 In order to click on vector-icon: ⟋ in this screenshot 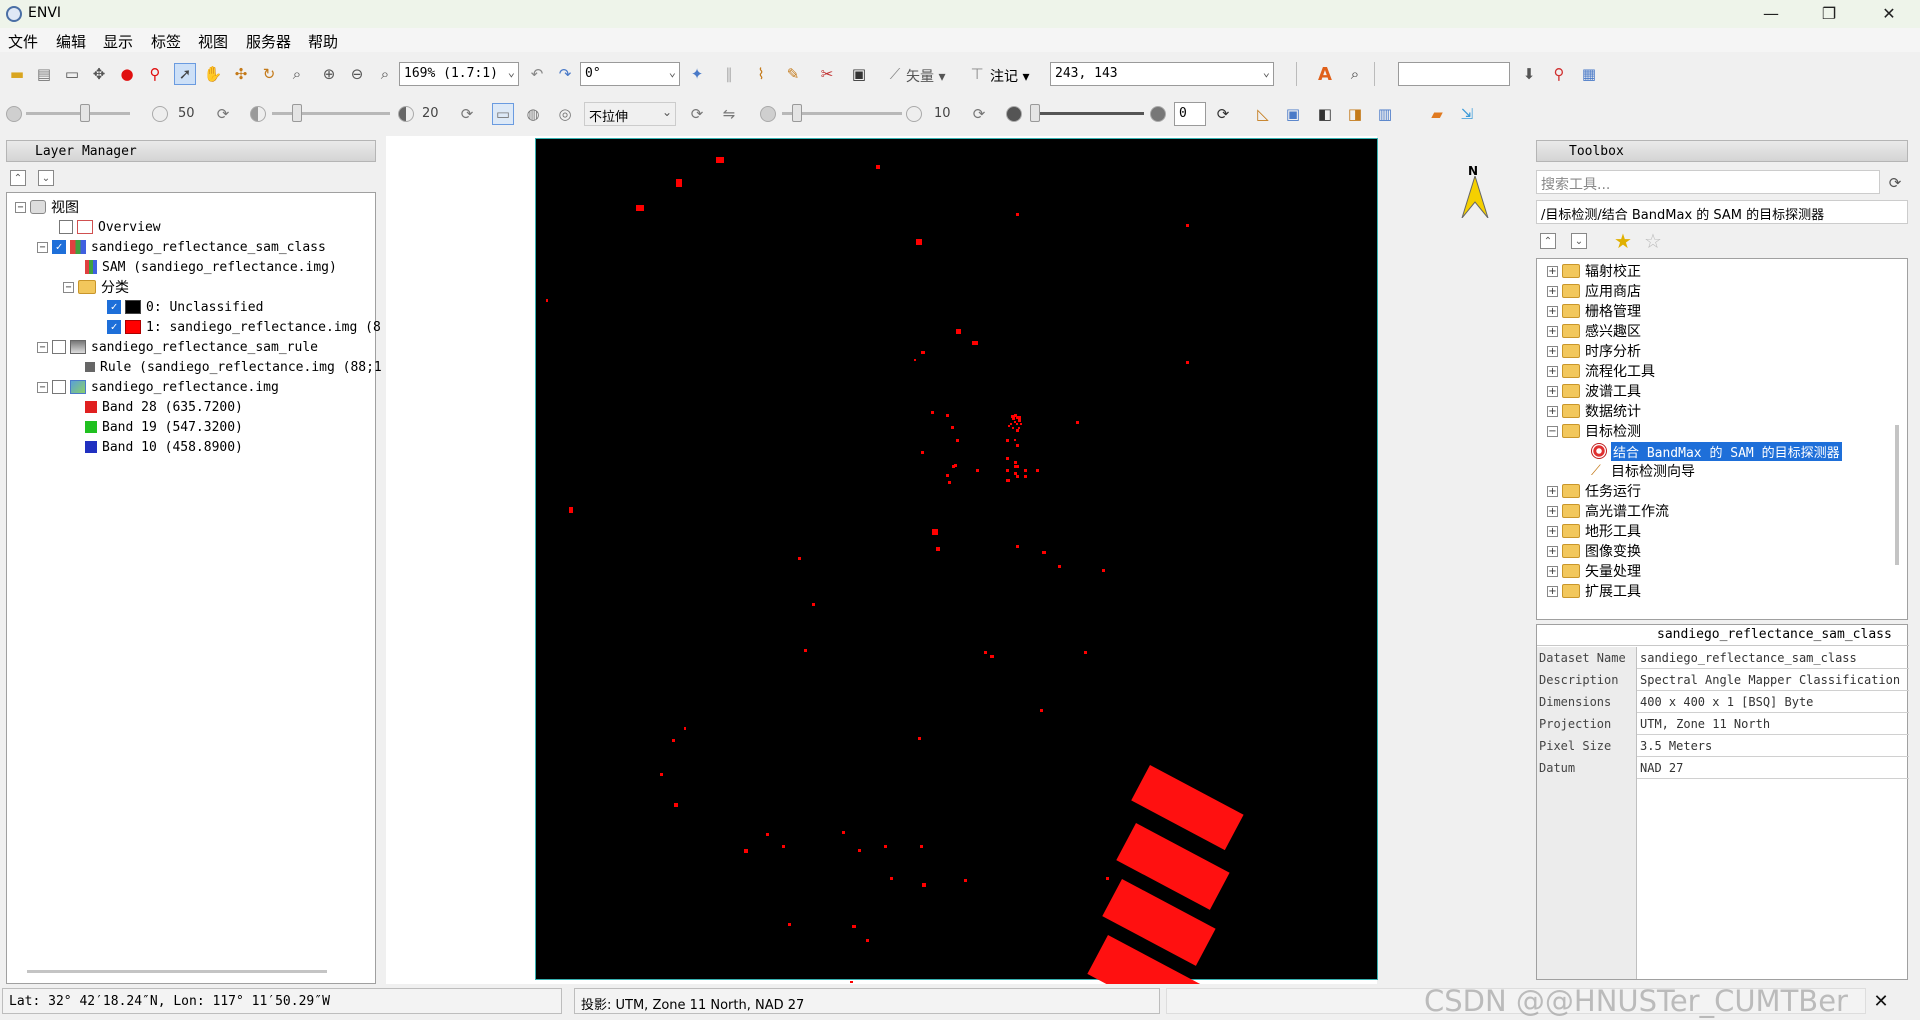, I will do `click(895, 74)`.